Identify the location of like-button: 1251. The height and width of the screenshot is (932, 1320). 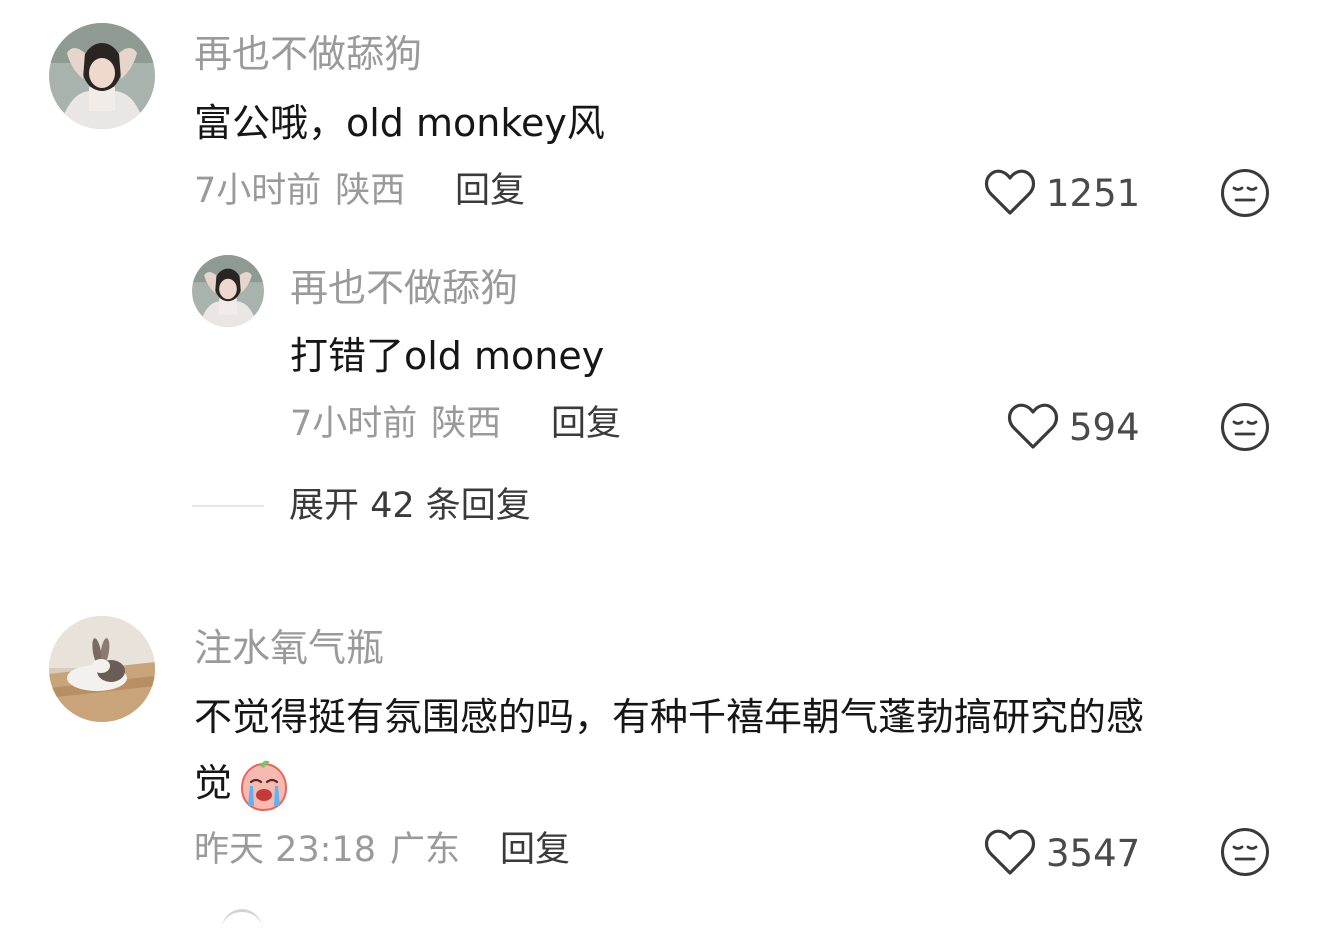
(1062, 193).